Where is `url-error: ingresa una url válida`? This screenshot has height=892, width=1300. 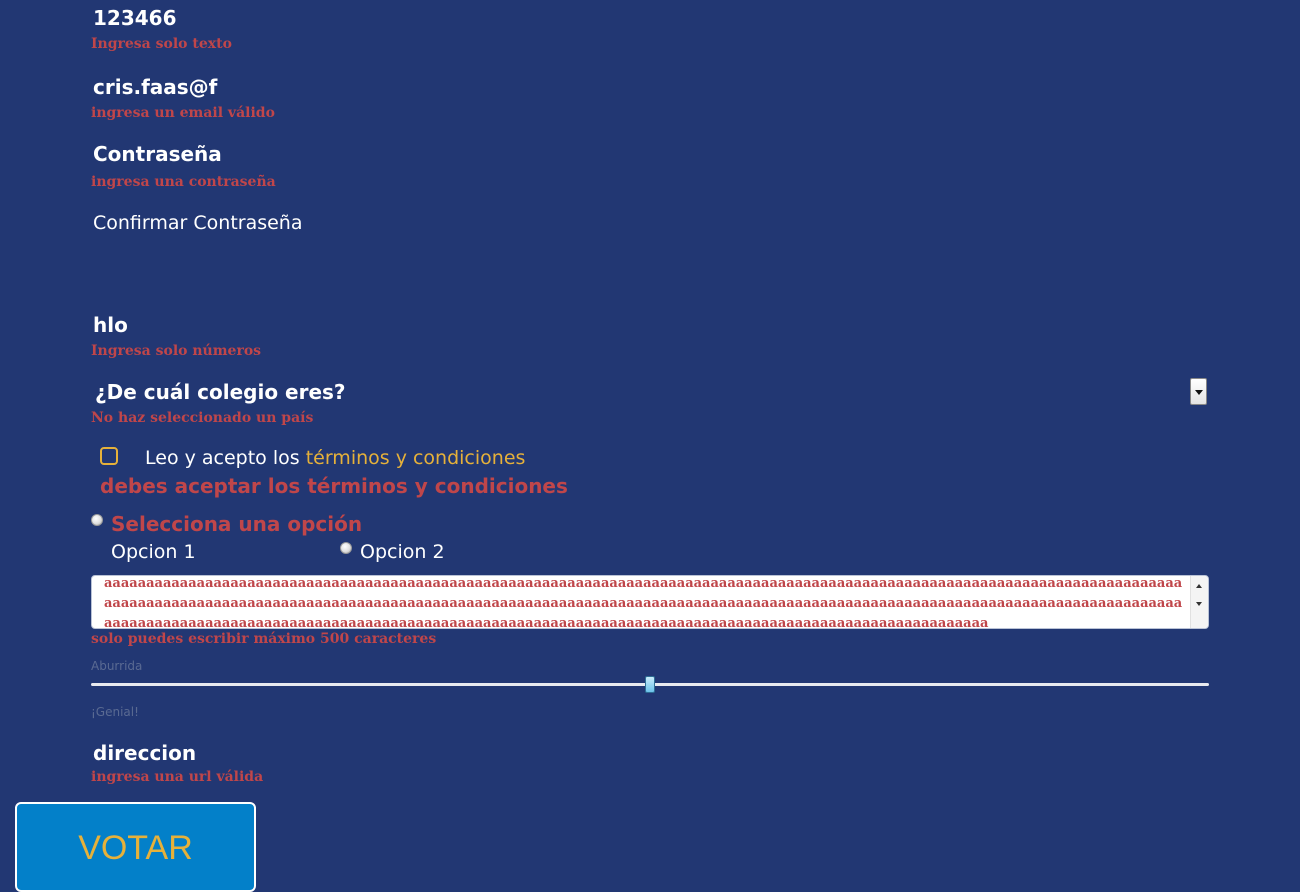
url-error: ingresa una url válida is located at coordinates (177, 777).